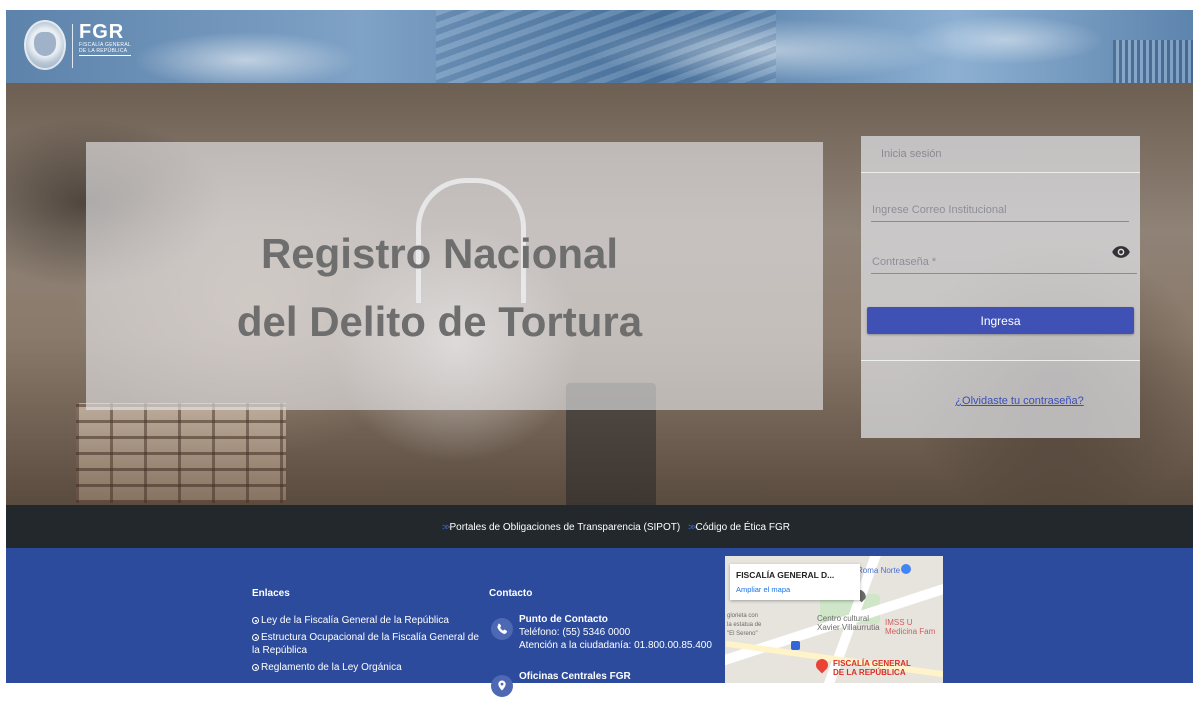 The image size is (1193, 702). Describe the element at coordinates (102, 32) in the screenshot. I see `logo-title: FGR` at that location.